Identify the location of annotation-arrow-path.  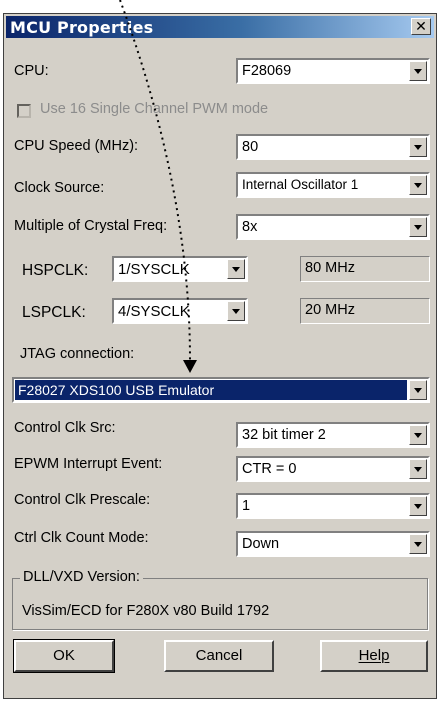
(155, 180).